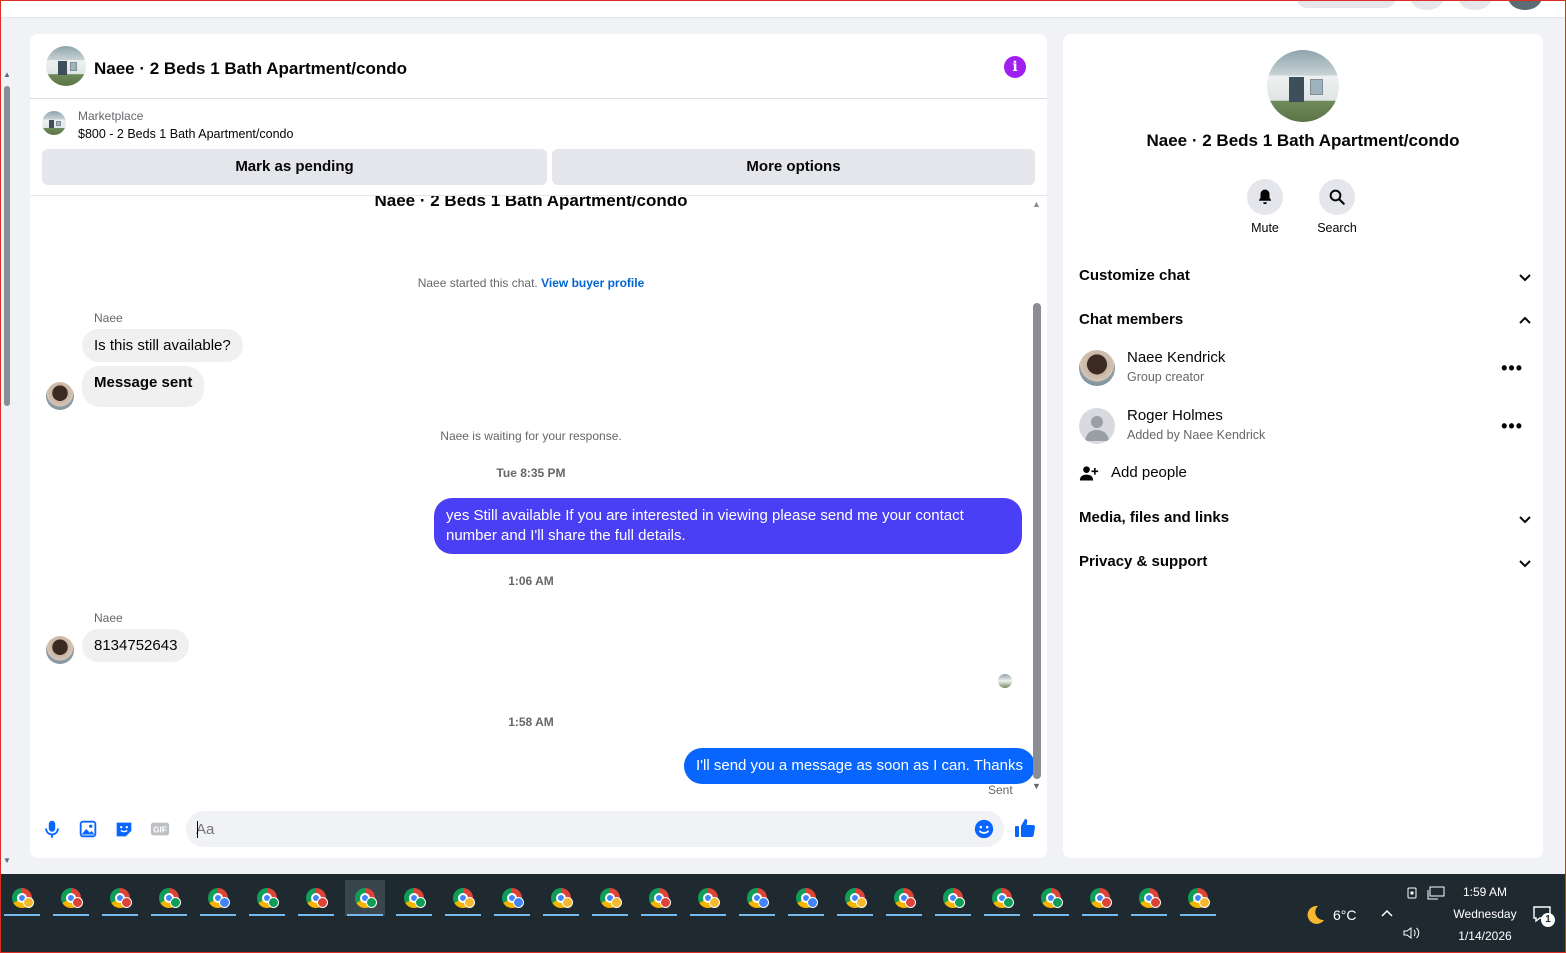  What do you see at coordinates (1306, 370) in the screenshot?
I see `member-row: Naee Kendrick Group creator •••` at bounding box center [1306, 370].